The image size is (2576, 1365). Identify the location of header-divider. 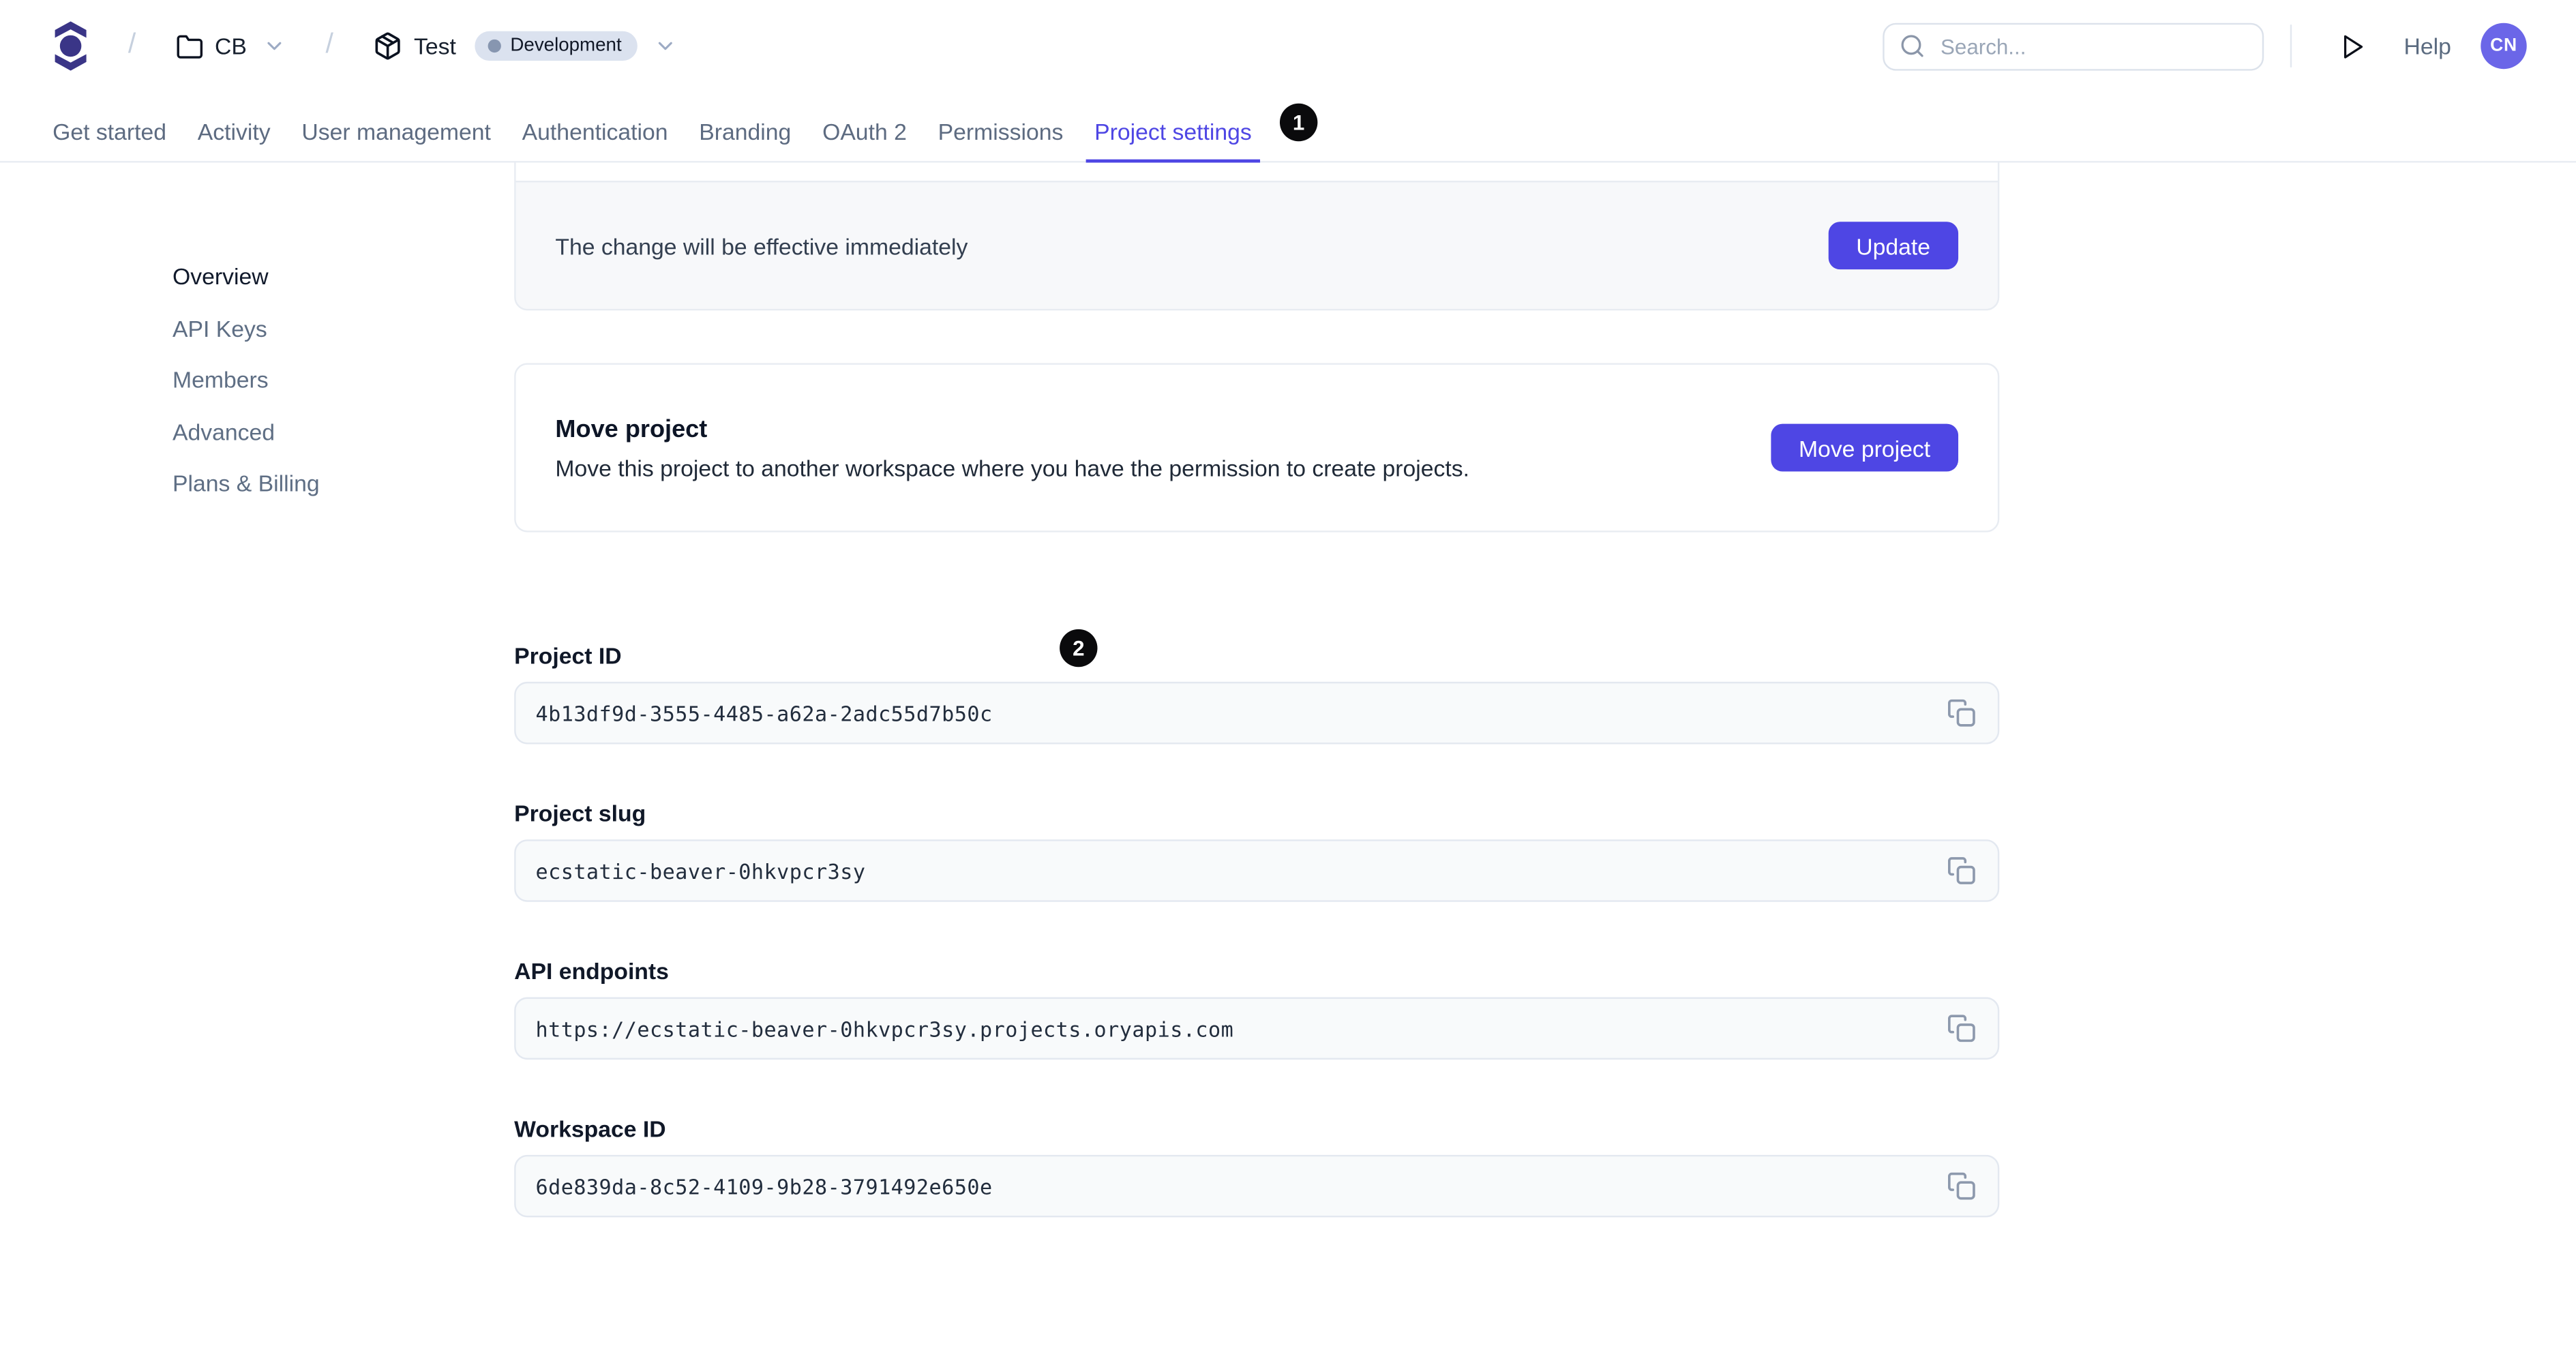
(2291, 46).